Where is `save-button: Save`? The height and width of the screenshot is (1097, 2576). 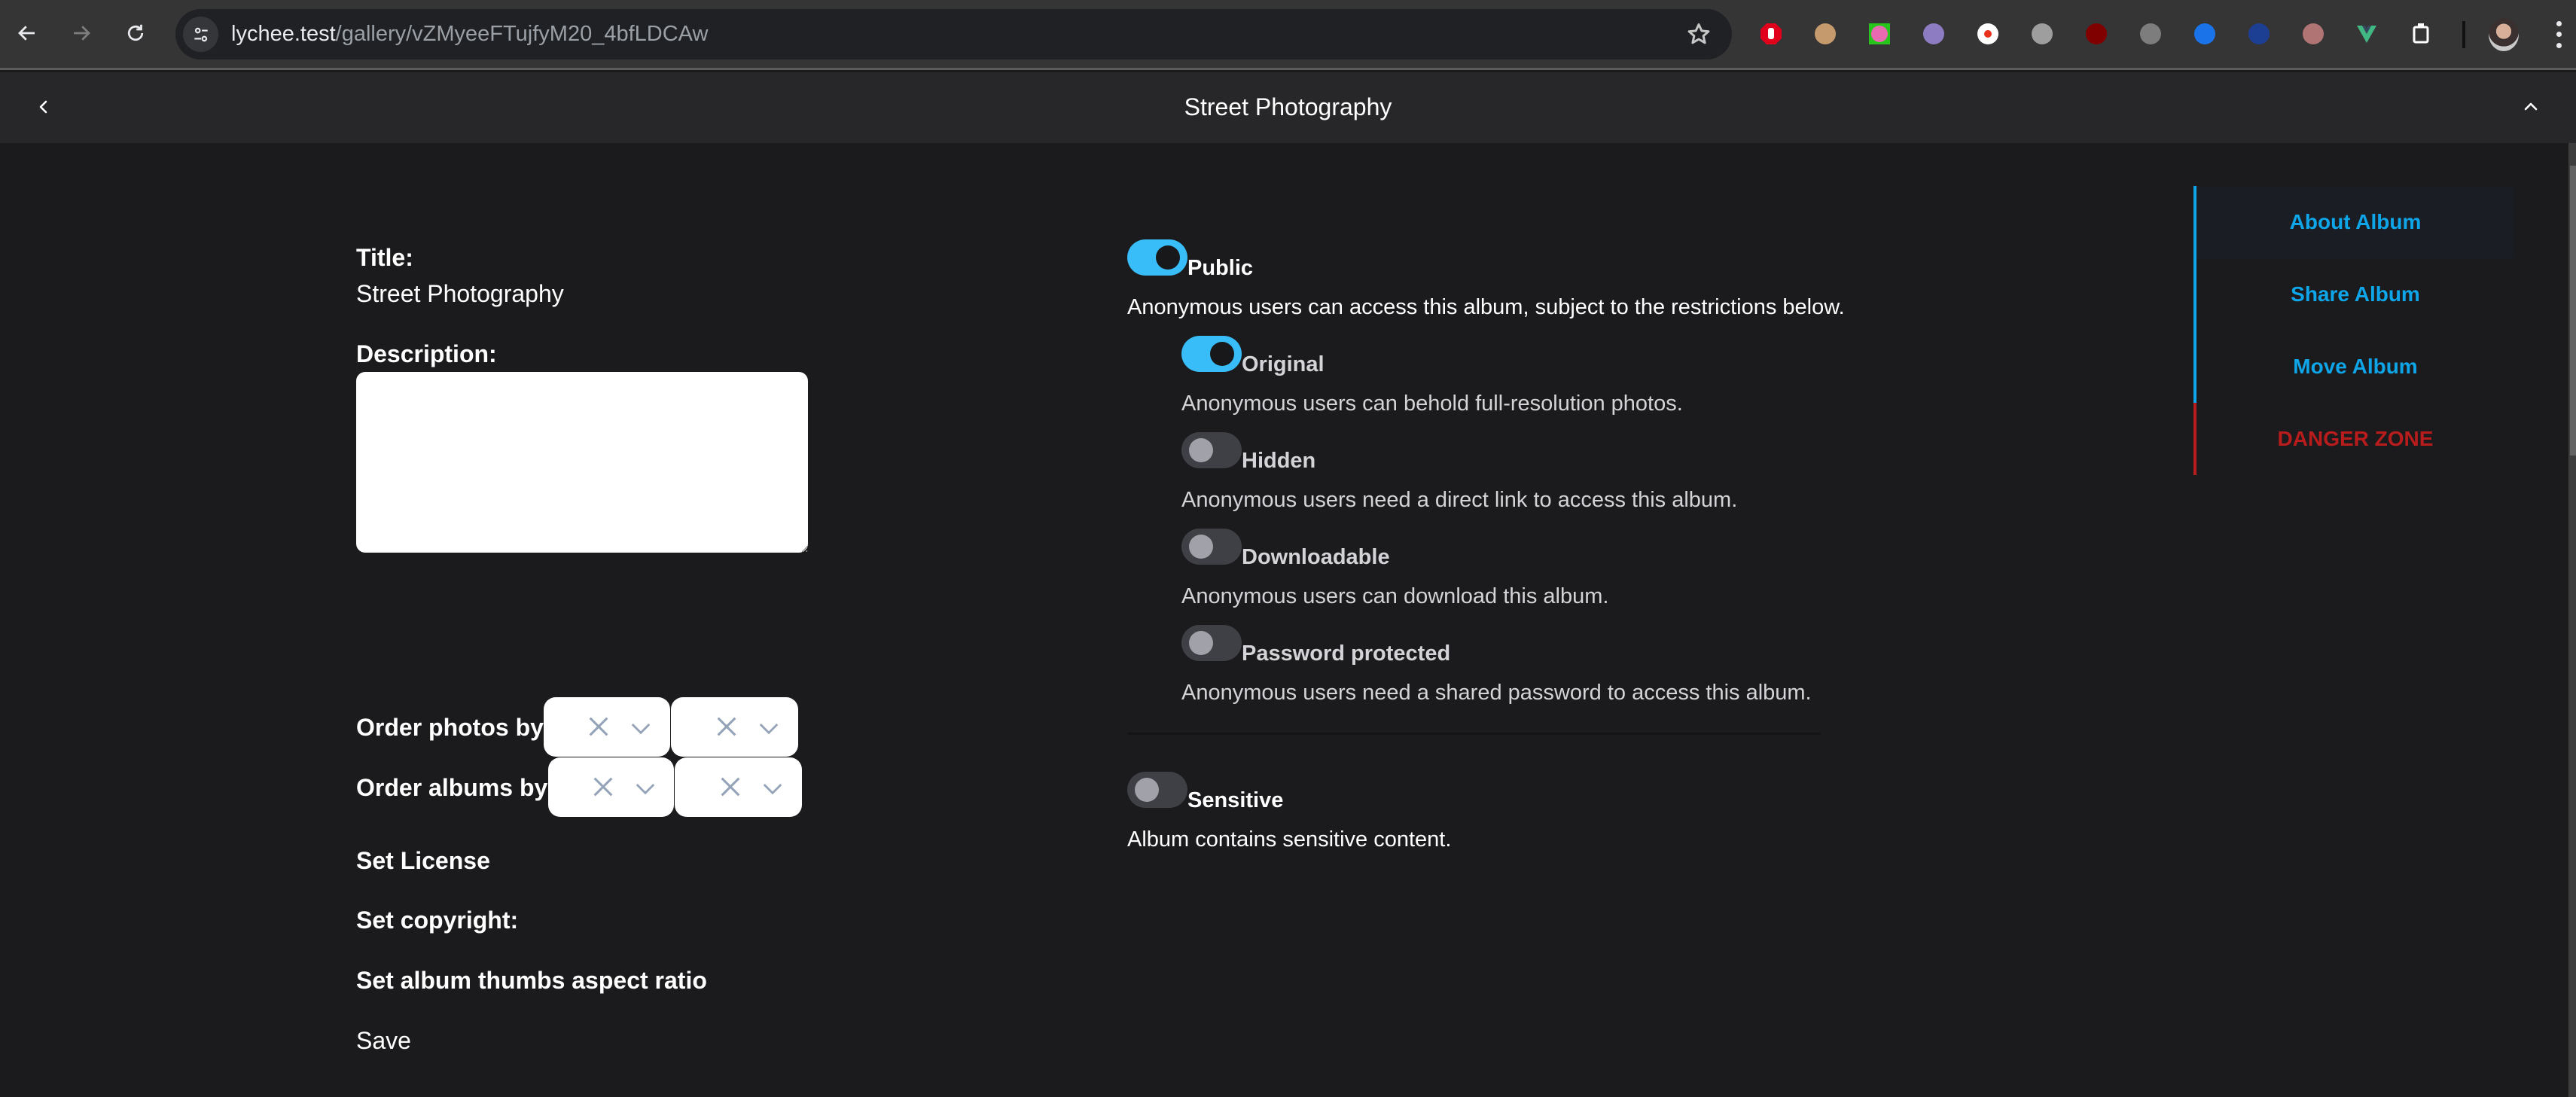 save-button: Save is located at coordinates (383, 1040).